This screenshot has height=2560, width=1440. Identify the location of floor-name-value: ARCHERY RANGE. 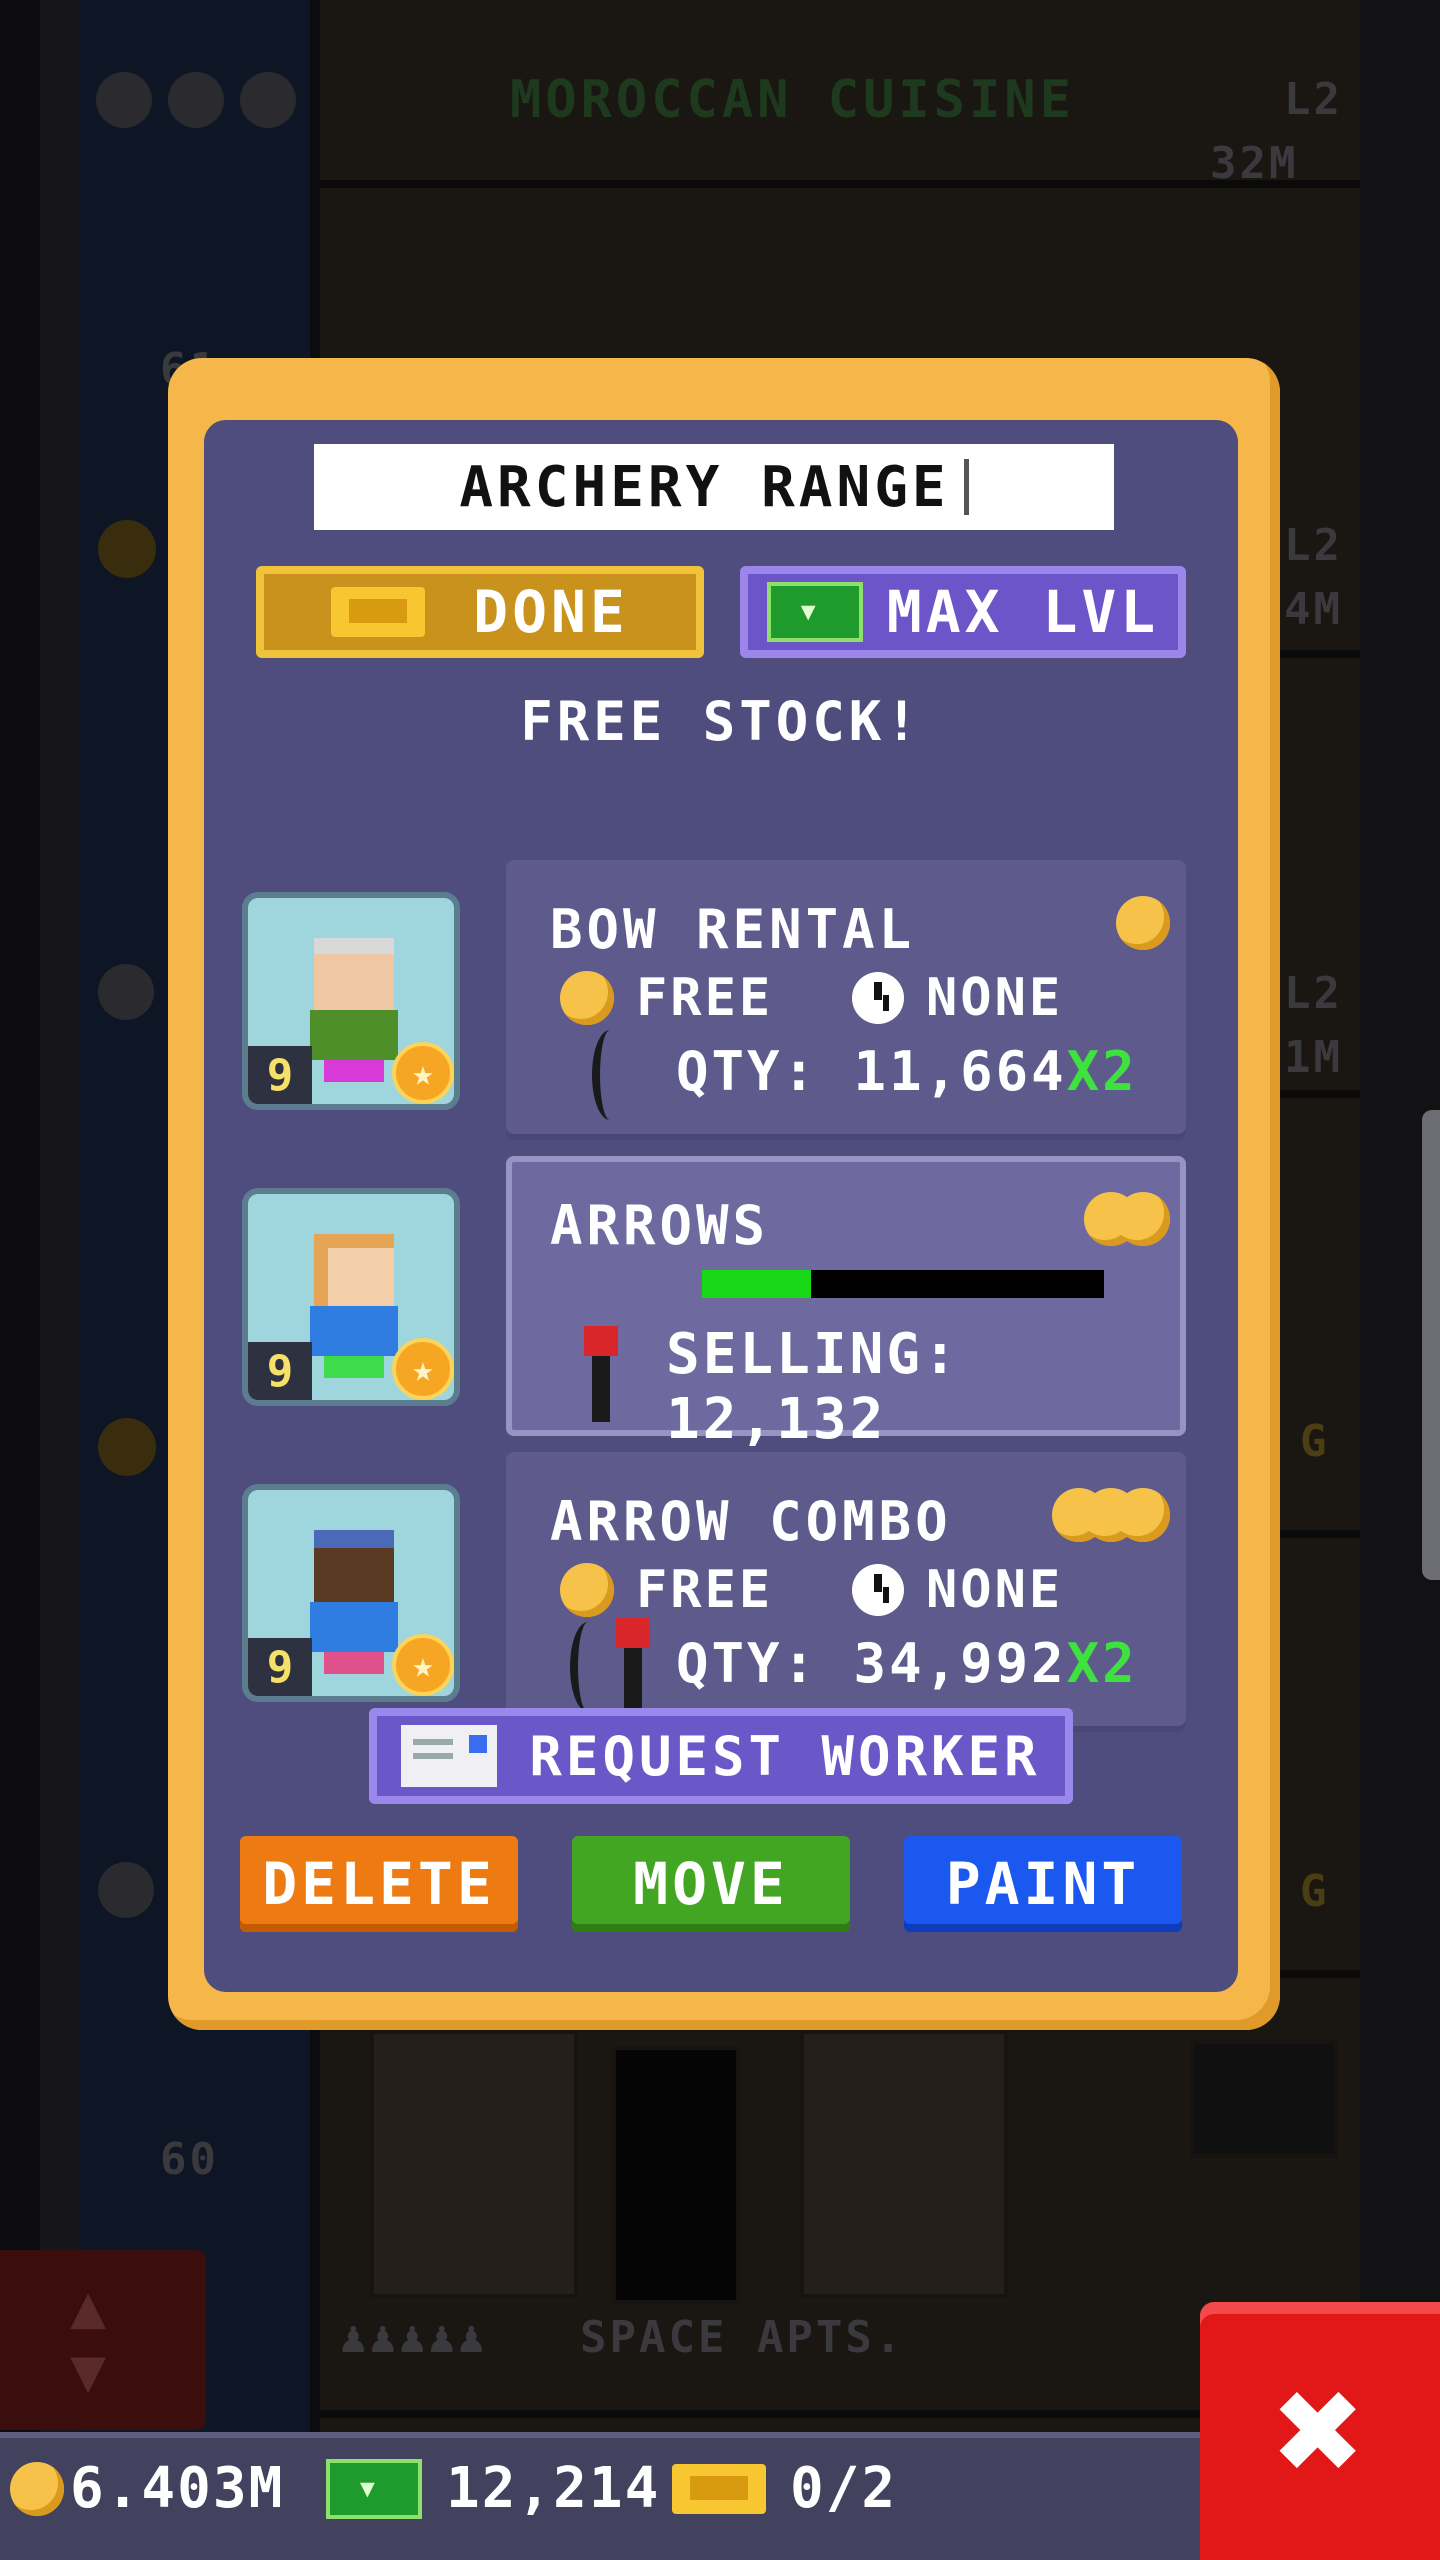
(704, 487).